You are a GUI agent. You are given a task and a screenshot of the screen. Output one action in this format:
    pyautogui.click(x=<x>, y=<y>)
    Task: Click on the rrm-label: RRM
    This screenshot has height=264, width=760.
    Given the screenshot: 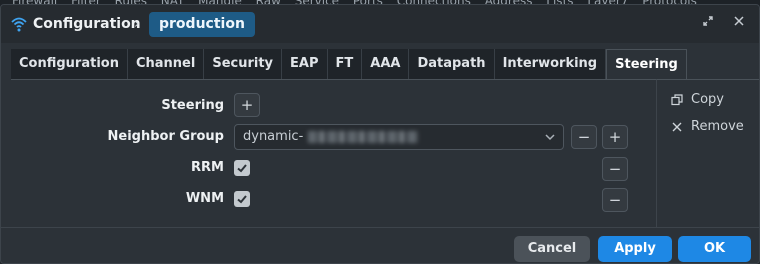 What is the action you would take?
    pyautogui.click(x=207, y=167)
    